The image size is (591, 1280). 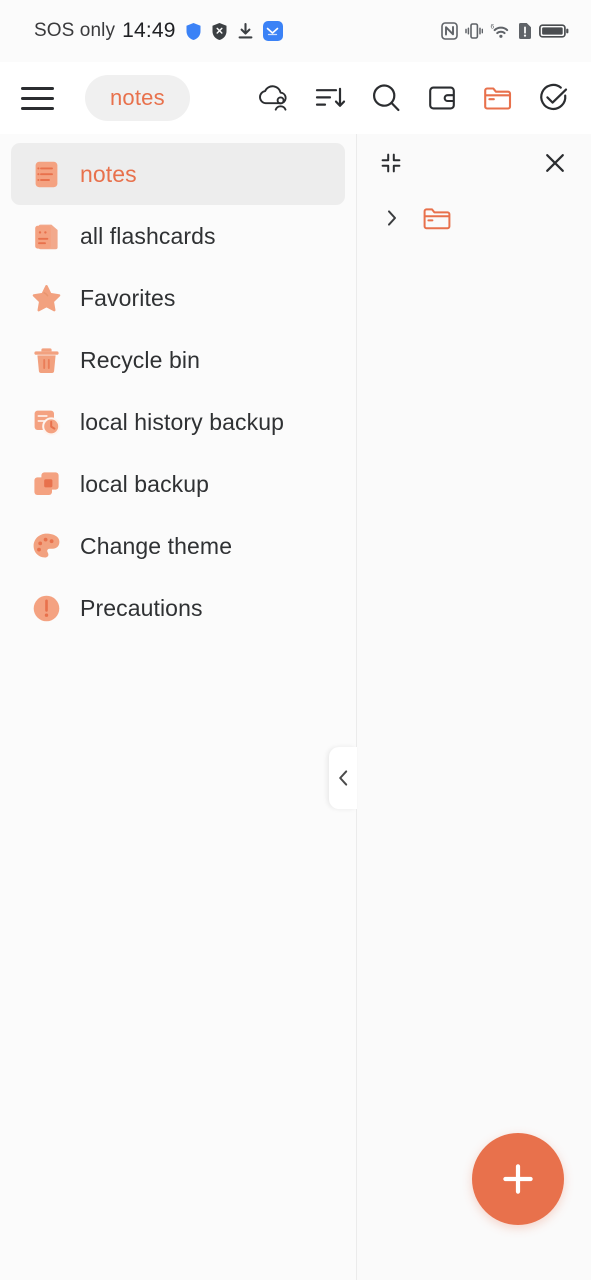 I want to click on clock-label: 14:49, so click(x=149, y=30).